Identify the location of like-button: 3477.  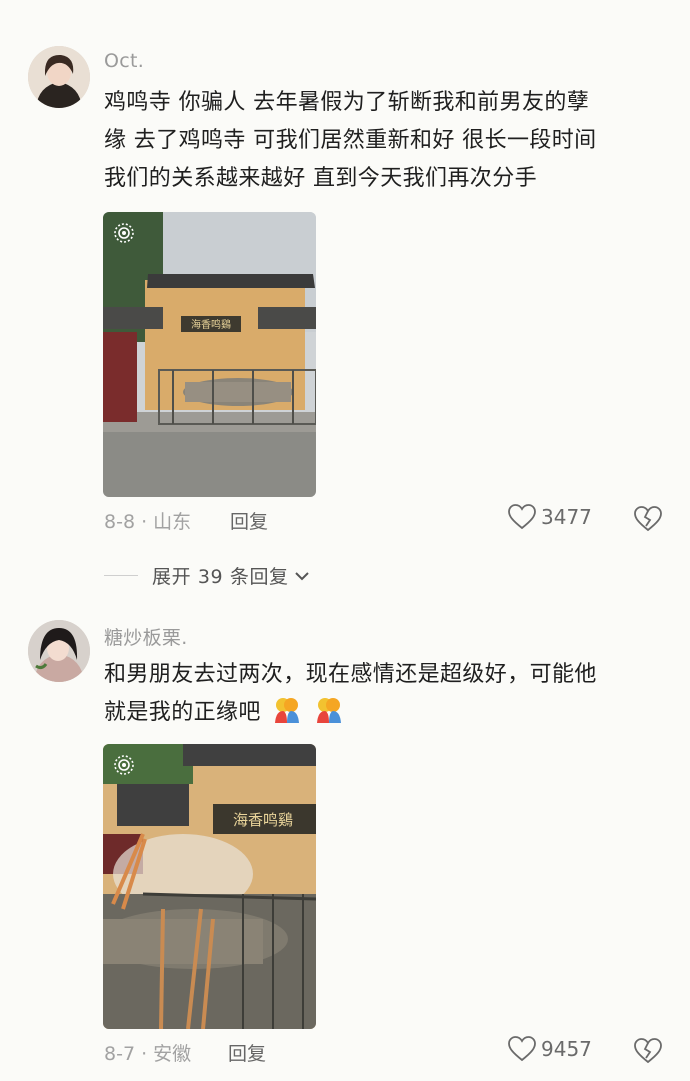
(550, 517).